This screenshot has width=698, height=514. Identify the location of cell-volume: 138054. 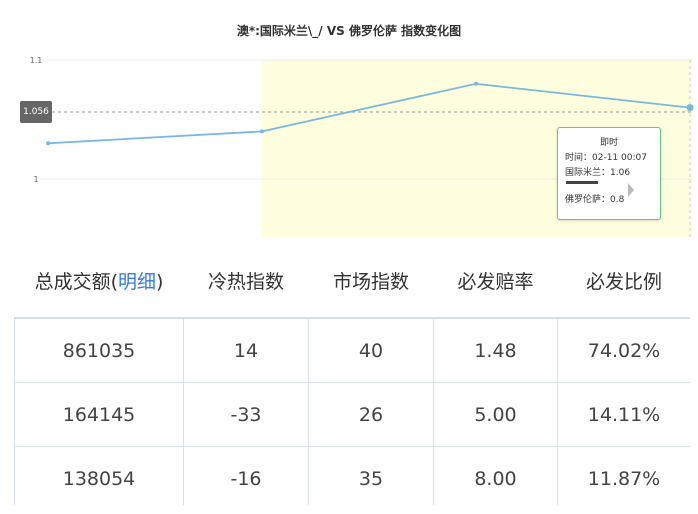
(99, 475).